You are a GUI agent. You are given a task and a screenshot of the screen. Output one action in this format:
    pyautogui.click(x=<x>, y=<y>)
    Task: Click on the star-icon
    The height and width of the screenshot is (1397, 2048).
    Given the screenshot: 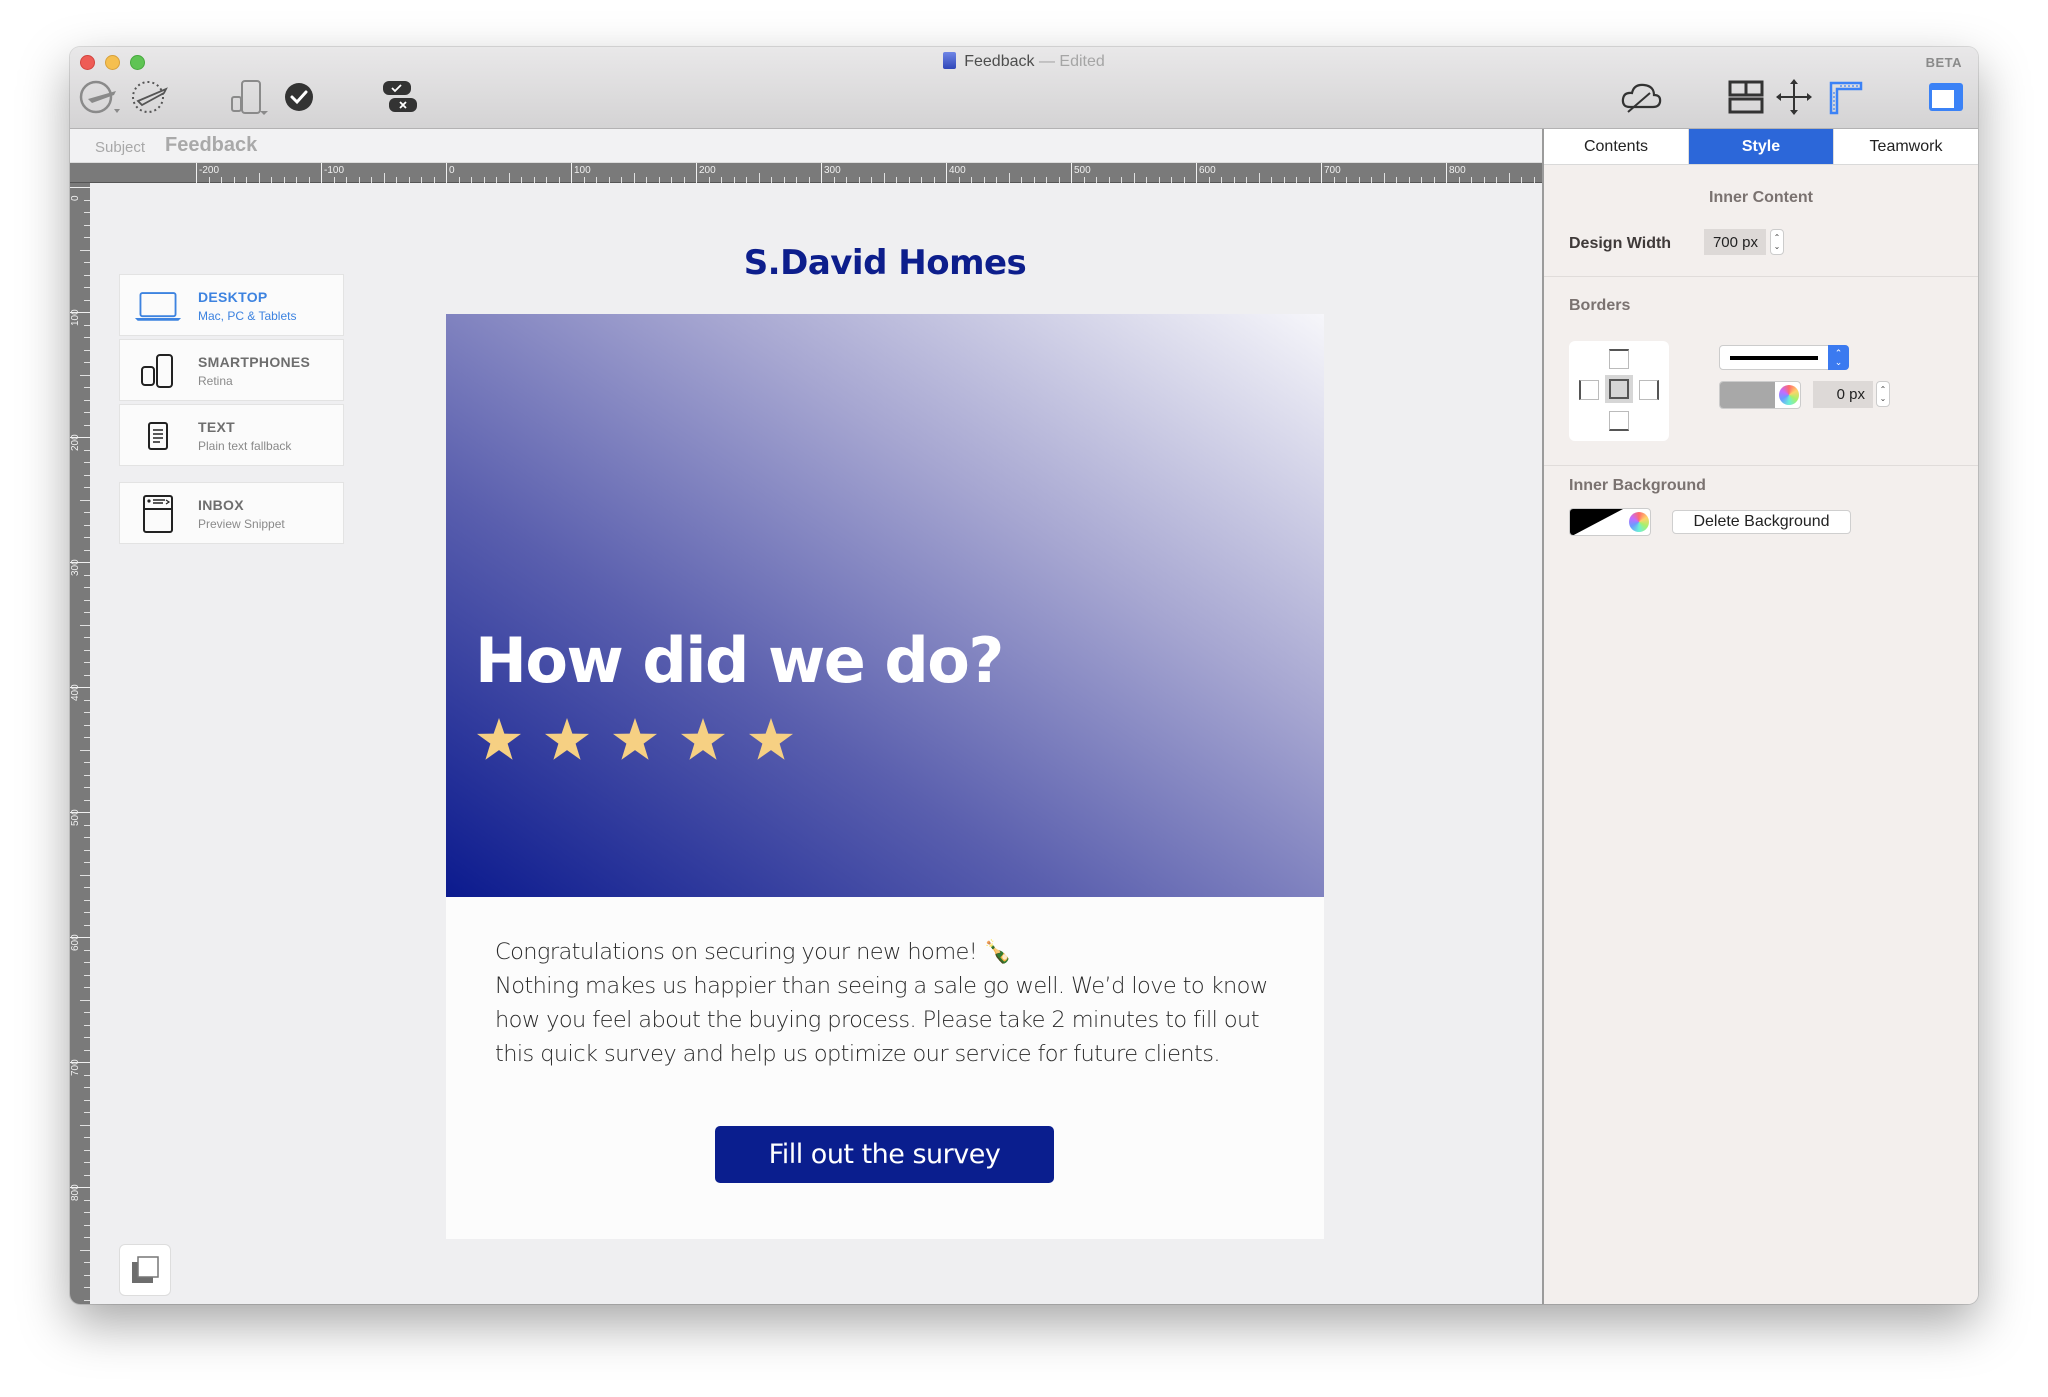 What is the action you would take?
    pyautogui.click(x=635, y=739)
    